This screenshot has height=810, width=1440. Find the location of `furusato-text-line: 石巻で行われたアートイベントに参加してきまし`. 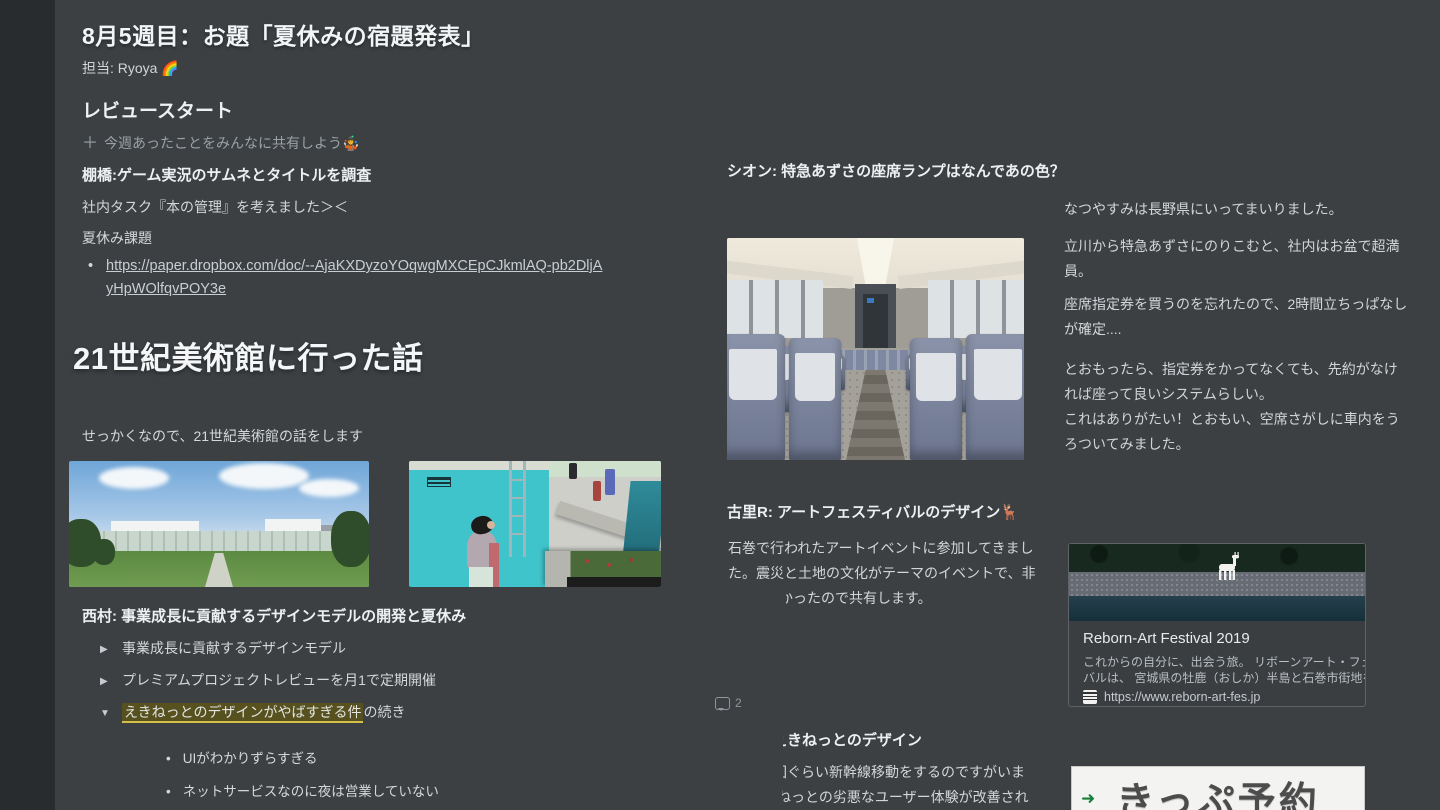

furusato-text-line: 石巻で行われたアートイベントに参加してきまし is located at coordinates (881, 548).